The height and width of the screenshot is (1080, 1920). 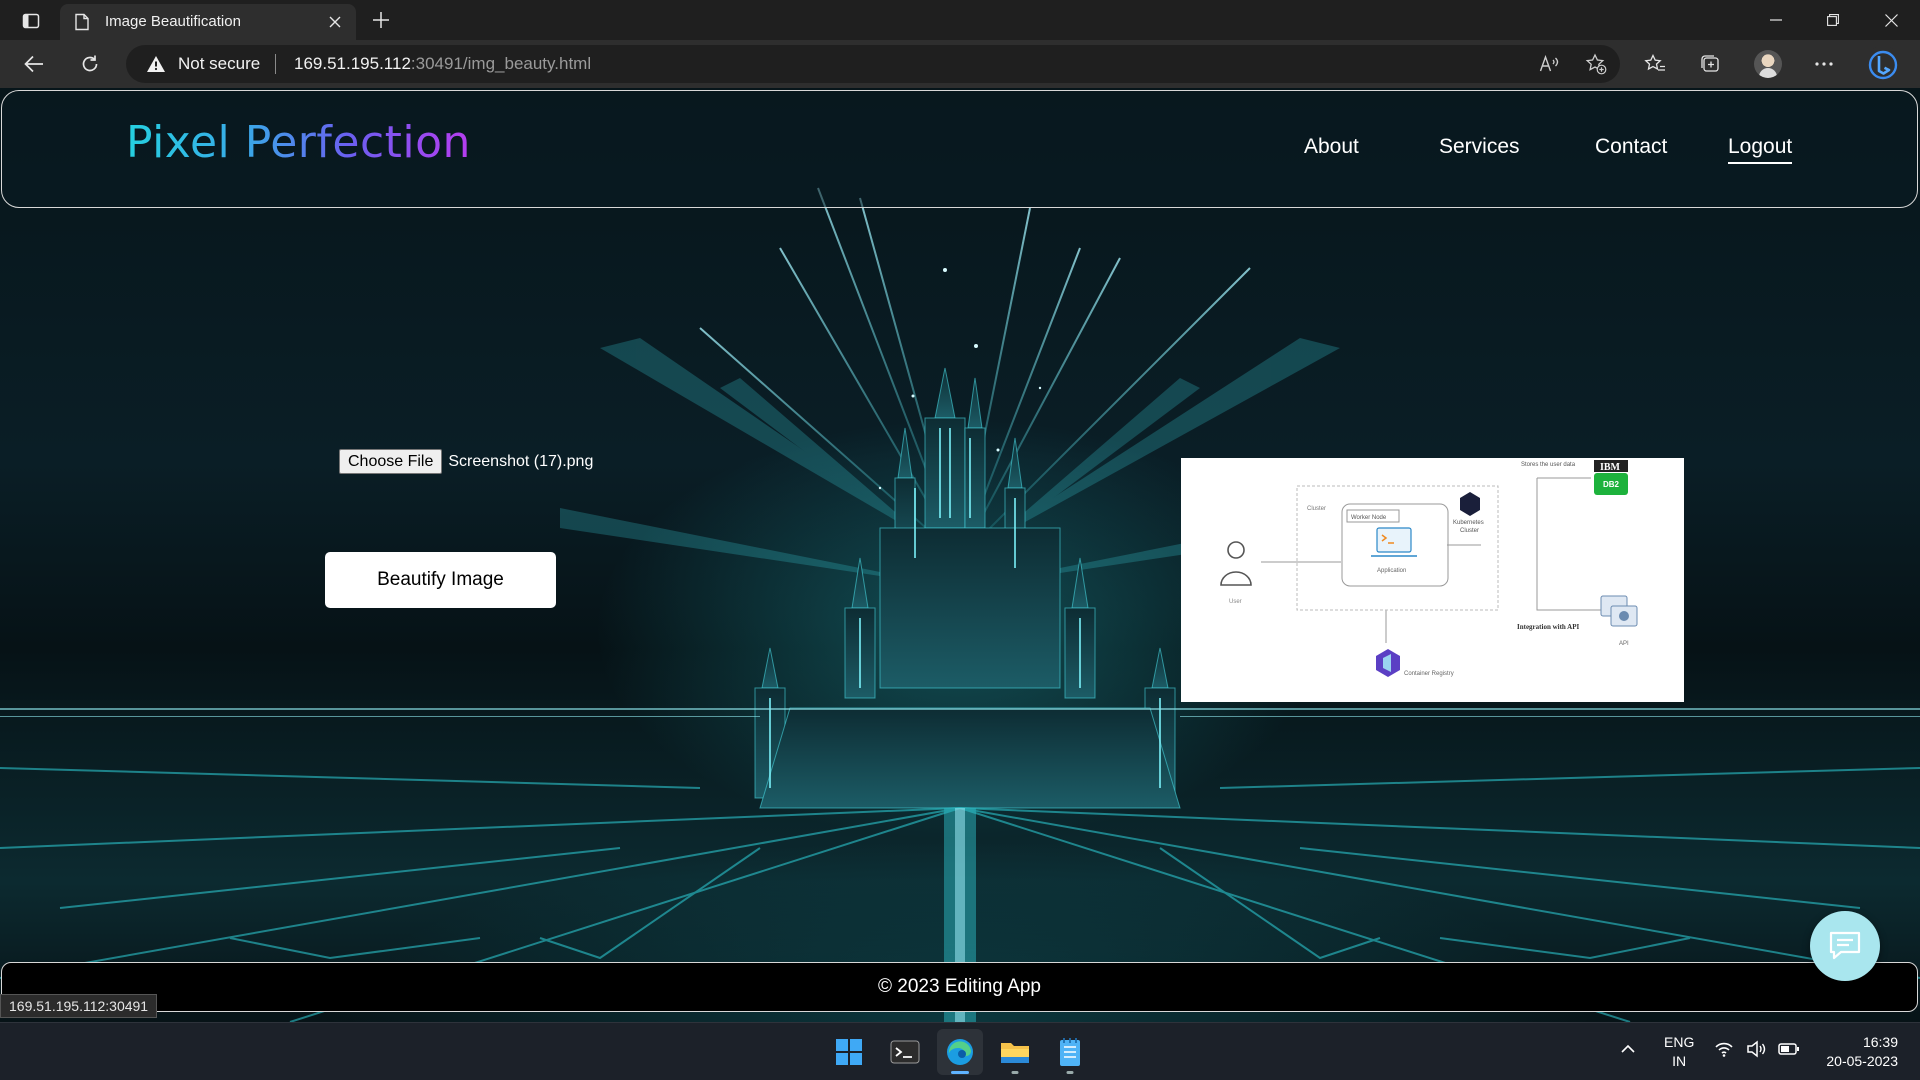 I want to click on refresh-button, so click(x=90, y=64).